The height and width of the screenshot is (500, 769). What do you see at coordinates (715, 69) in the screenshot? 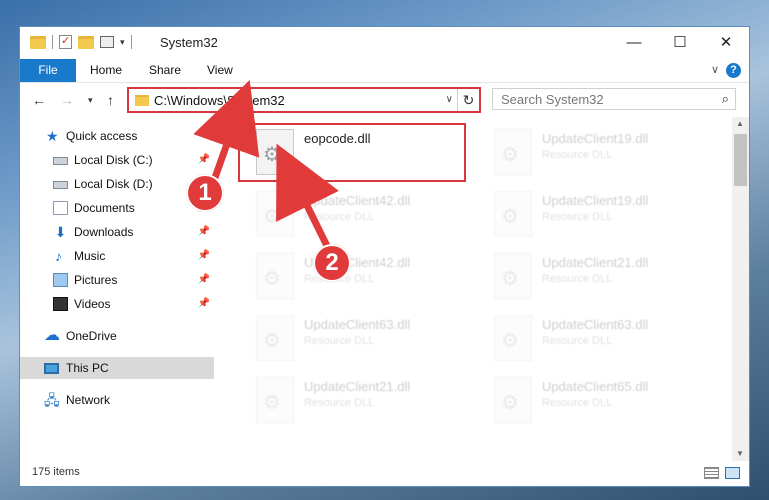
I see `expand-ribbon-icon: ∨` at bounding box center [715, 69].